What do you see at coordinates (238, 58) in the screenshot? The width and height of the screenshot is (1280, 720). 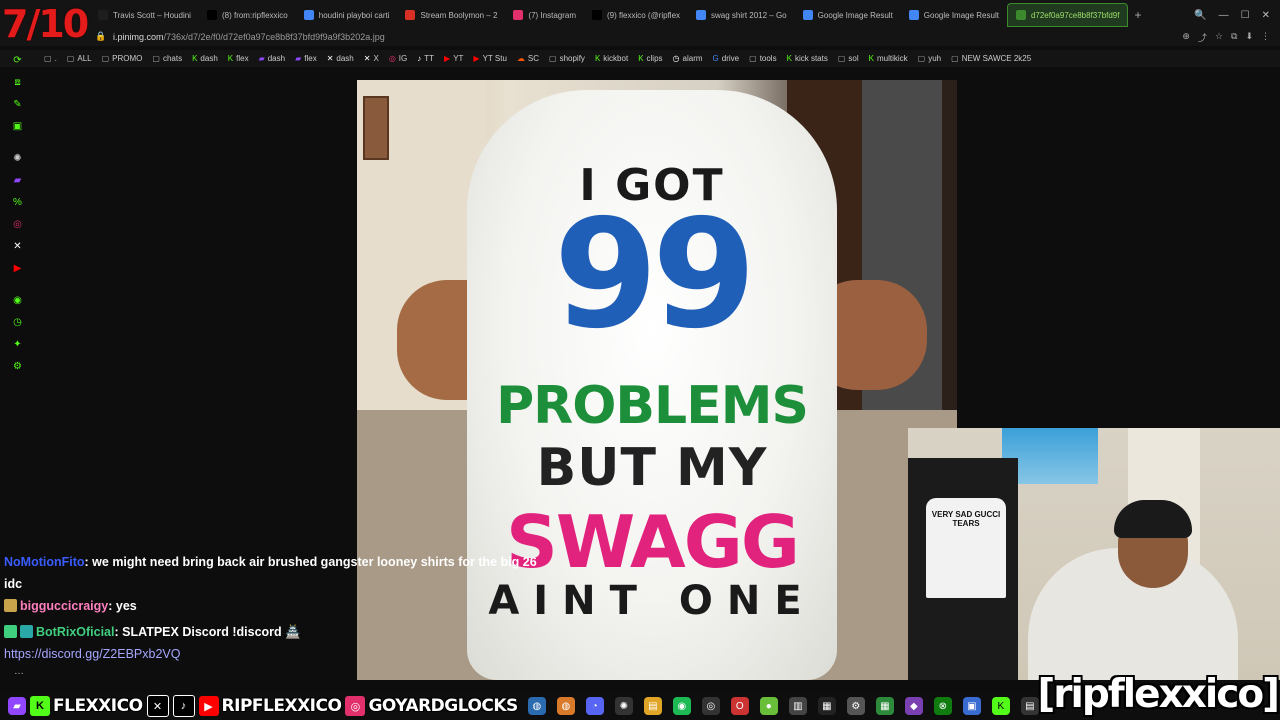 I see `bookmark-5: Kflex` at bounding box center [238, 58].